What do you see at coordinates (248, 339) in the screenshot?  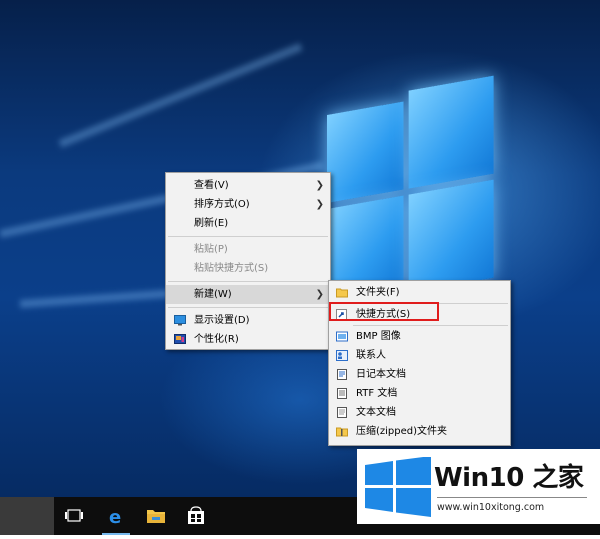 I see `menu-item-personalize: 个性化(R)` at bounding box center [248, 339].